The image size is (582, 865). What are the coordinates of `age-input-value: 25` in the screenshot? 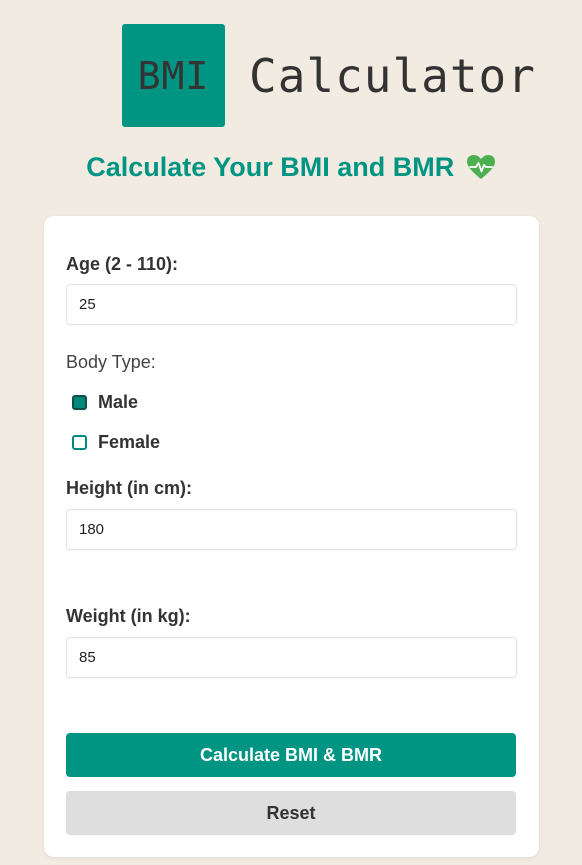 It's located at (87, 304).